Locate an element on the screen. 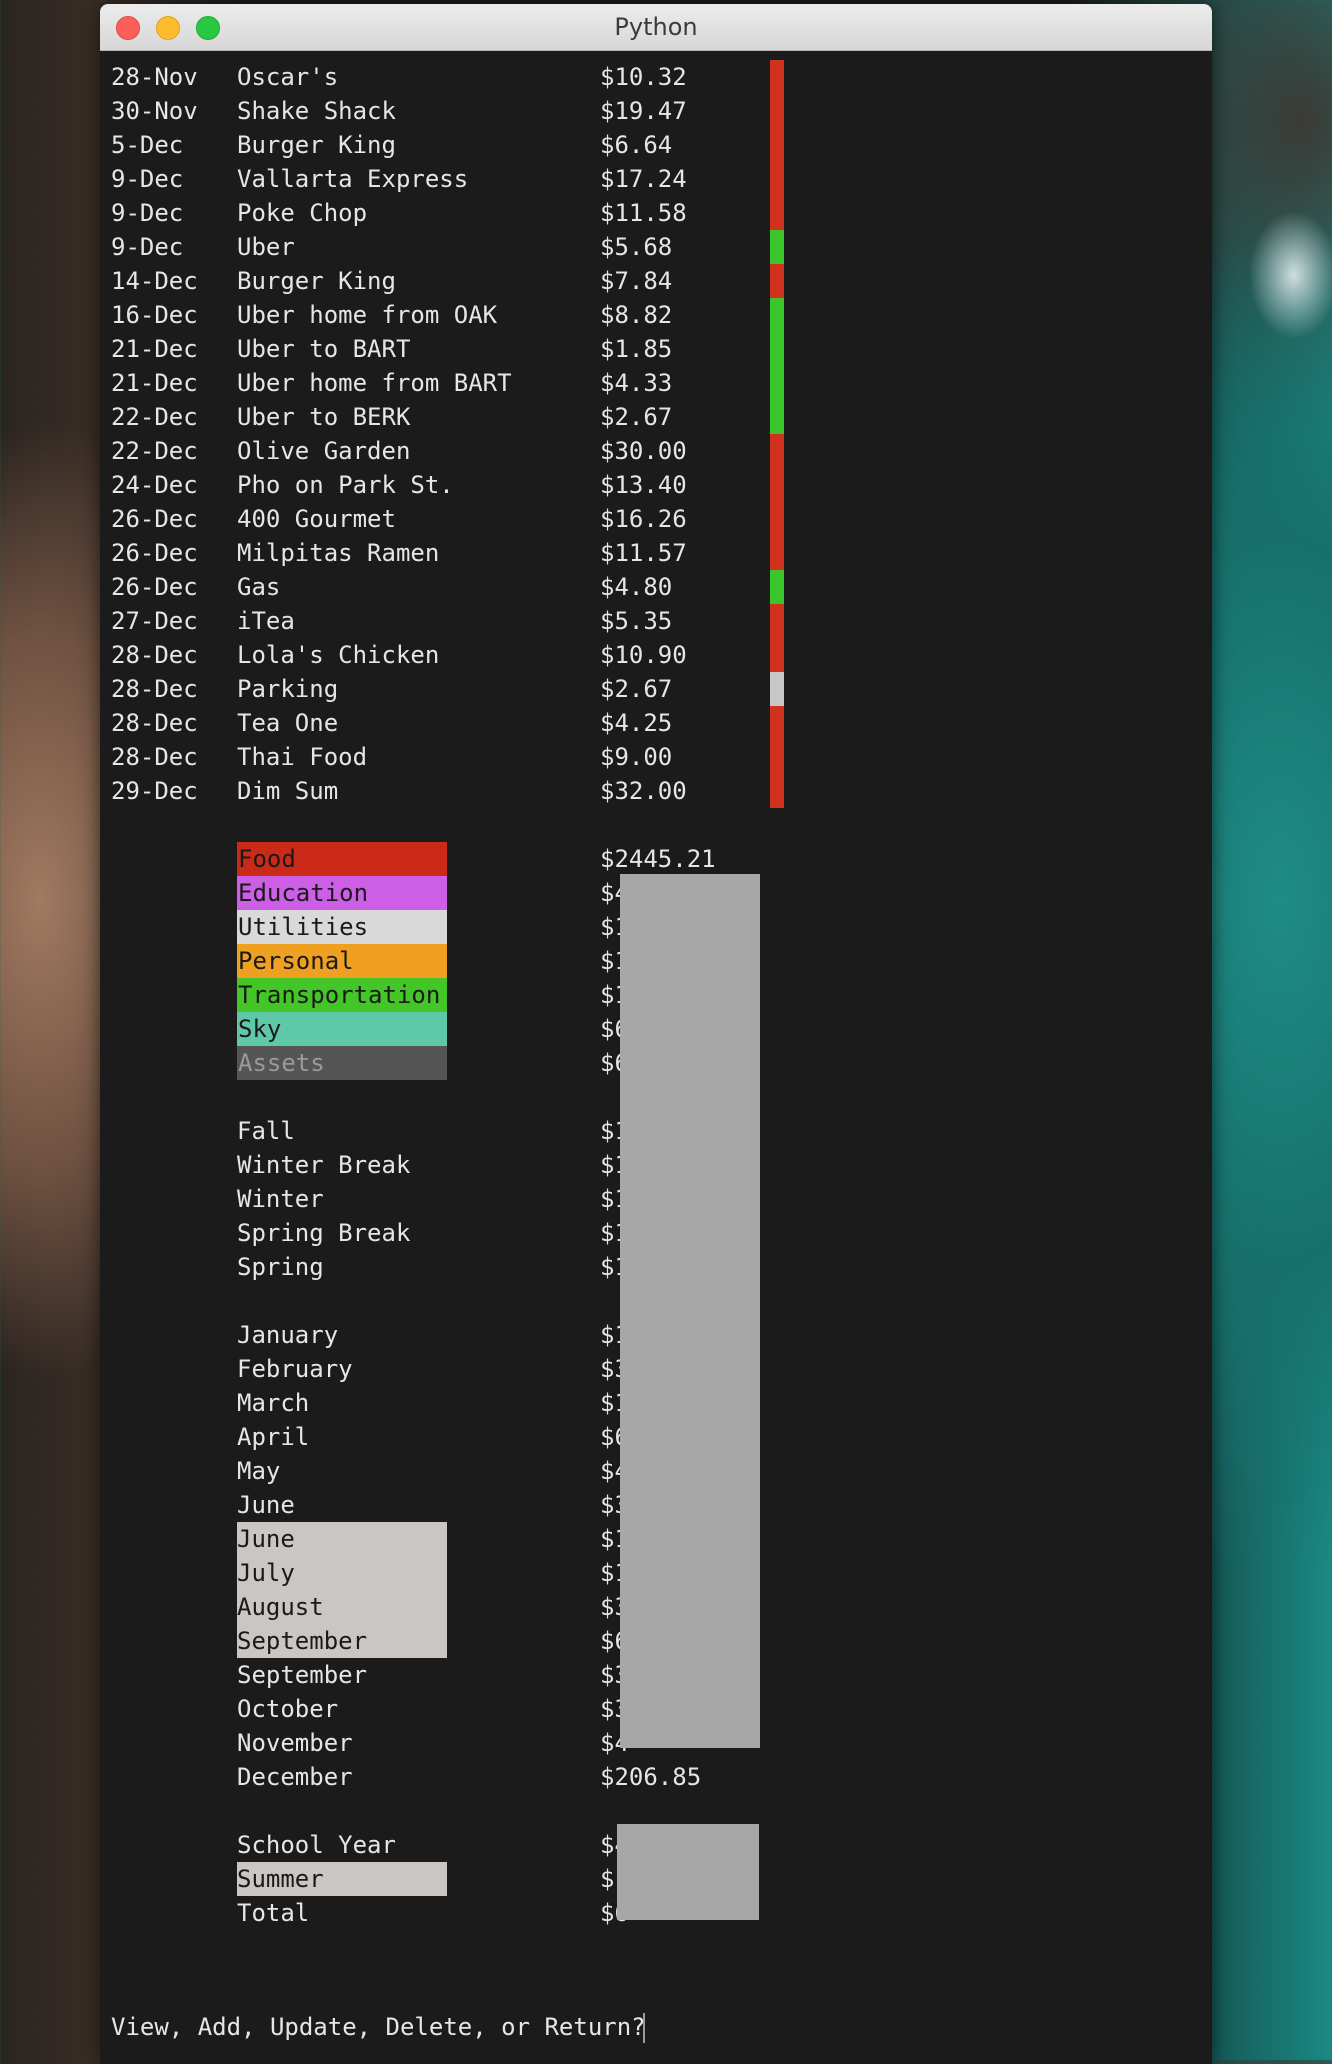 The image size is (1332, 2064). transaction-amount: $4.25 is located at coordinates (636, 723).